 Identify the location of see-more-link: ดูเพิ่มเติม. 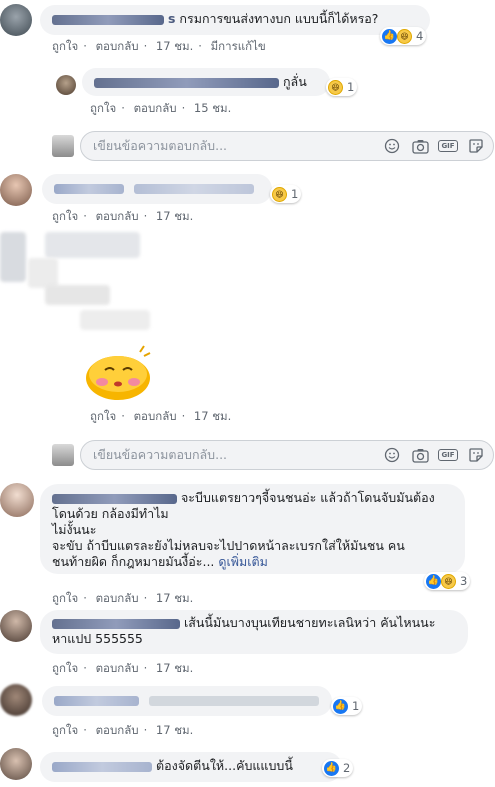
(243, 561).